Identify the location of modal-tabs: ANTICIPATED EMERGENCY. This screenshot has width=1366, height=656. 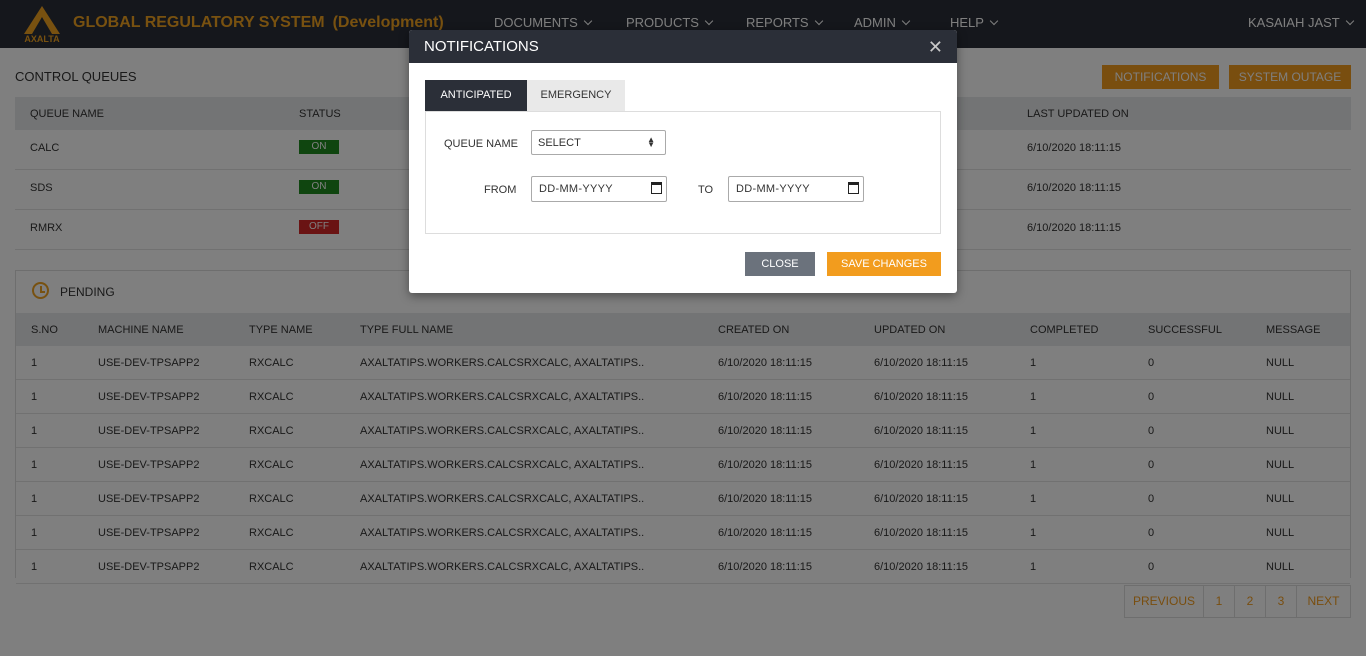
(525, 95).